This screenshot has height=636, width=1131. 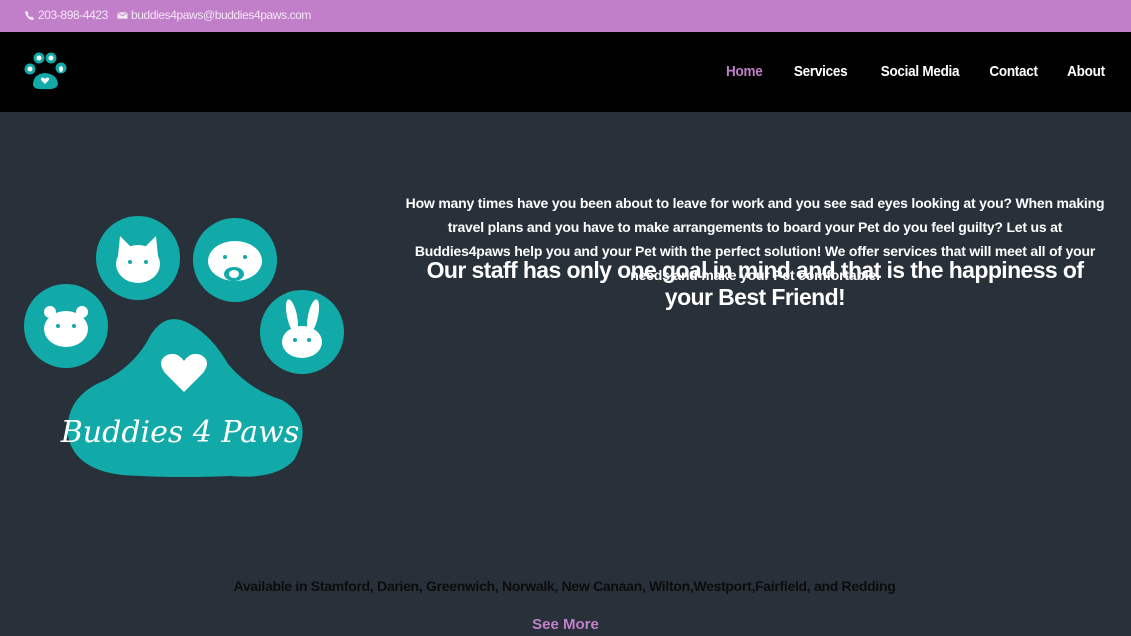 I want to click on nav-home: Home, so click(x=744, y=71).